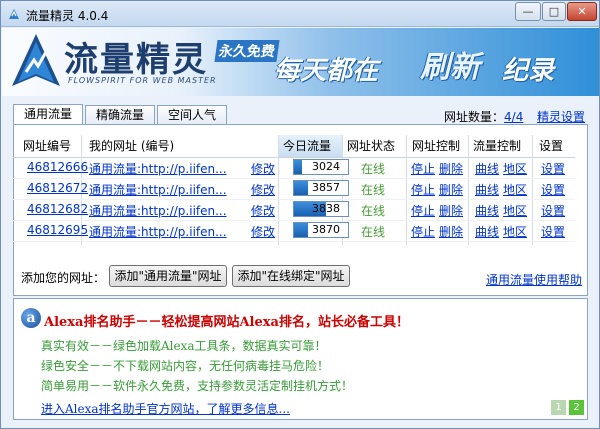 The width and height of the screenshot is (600, 429). I want to click on tab-general-traffic: 通用流量, so click(48, 115).